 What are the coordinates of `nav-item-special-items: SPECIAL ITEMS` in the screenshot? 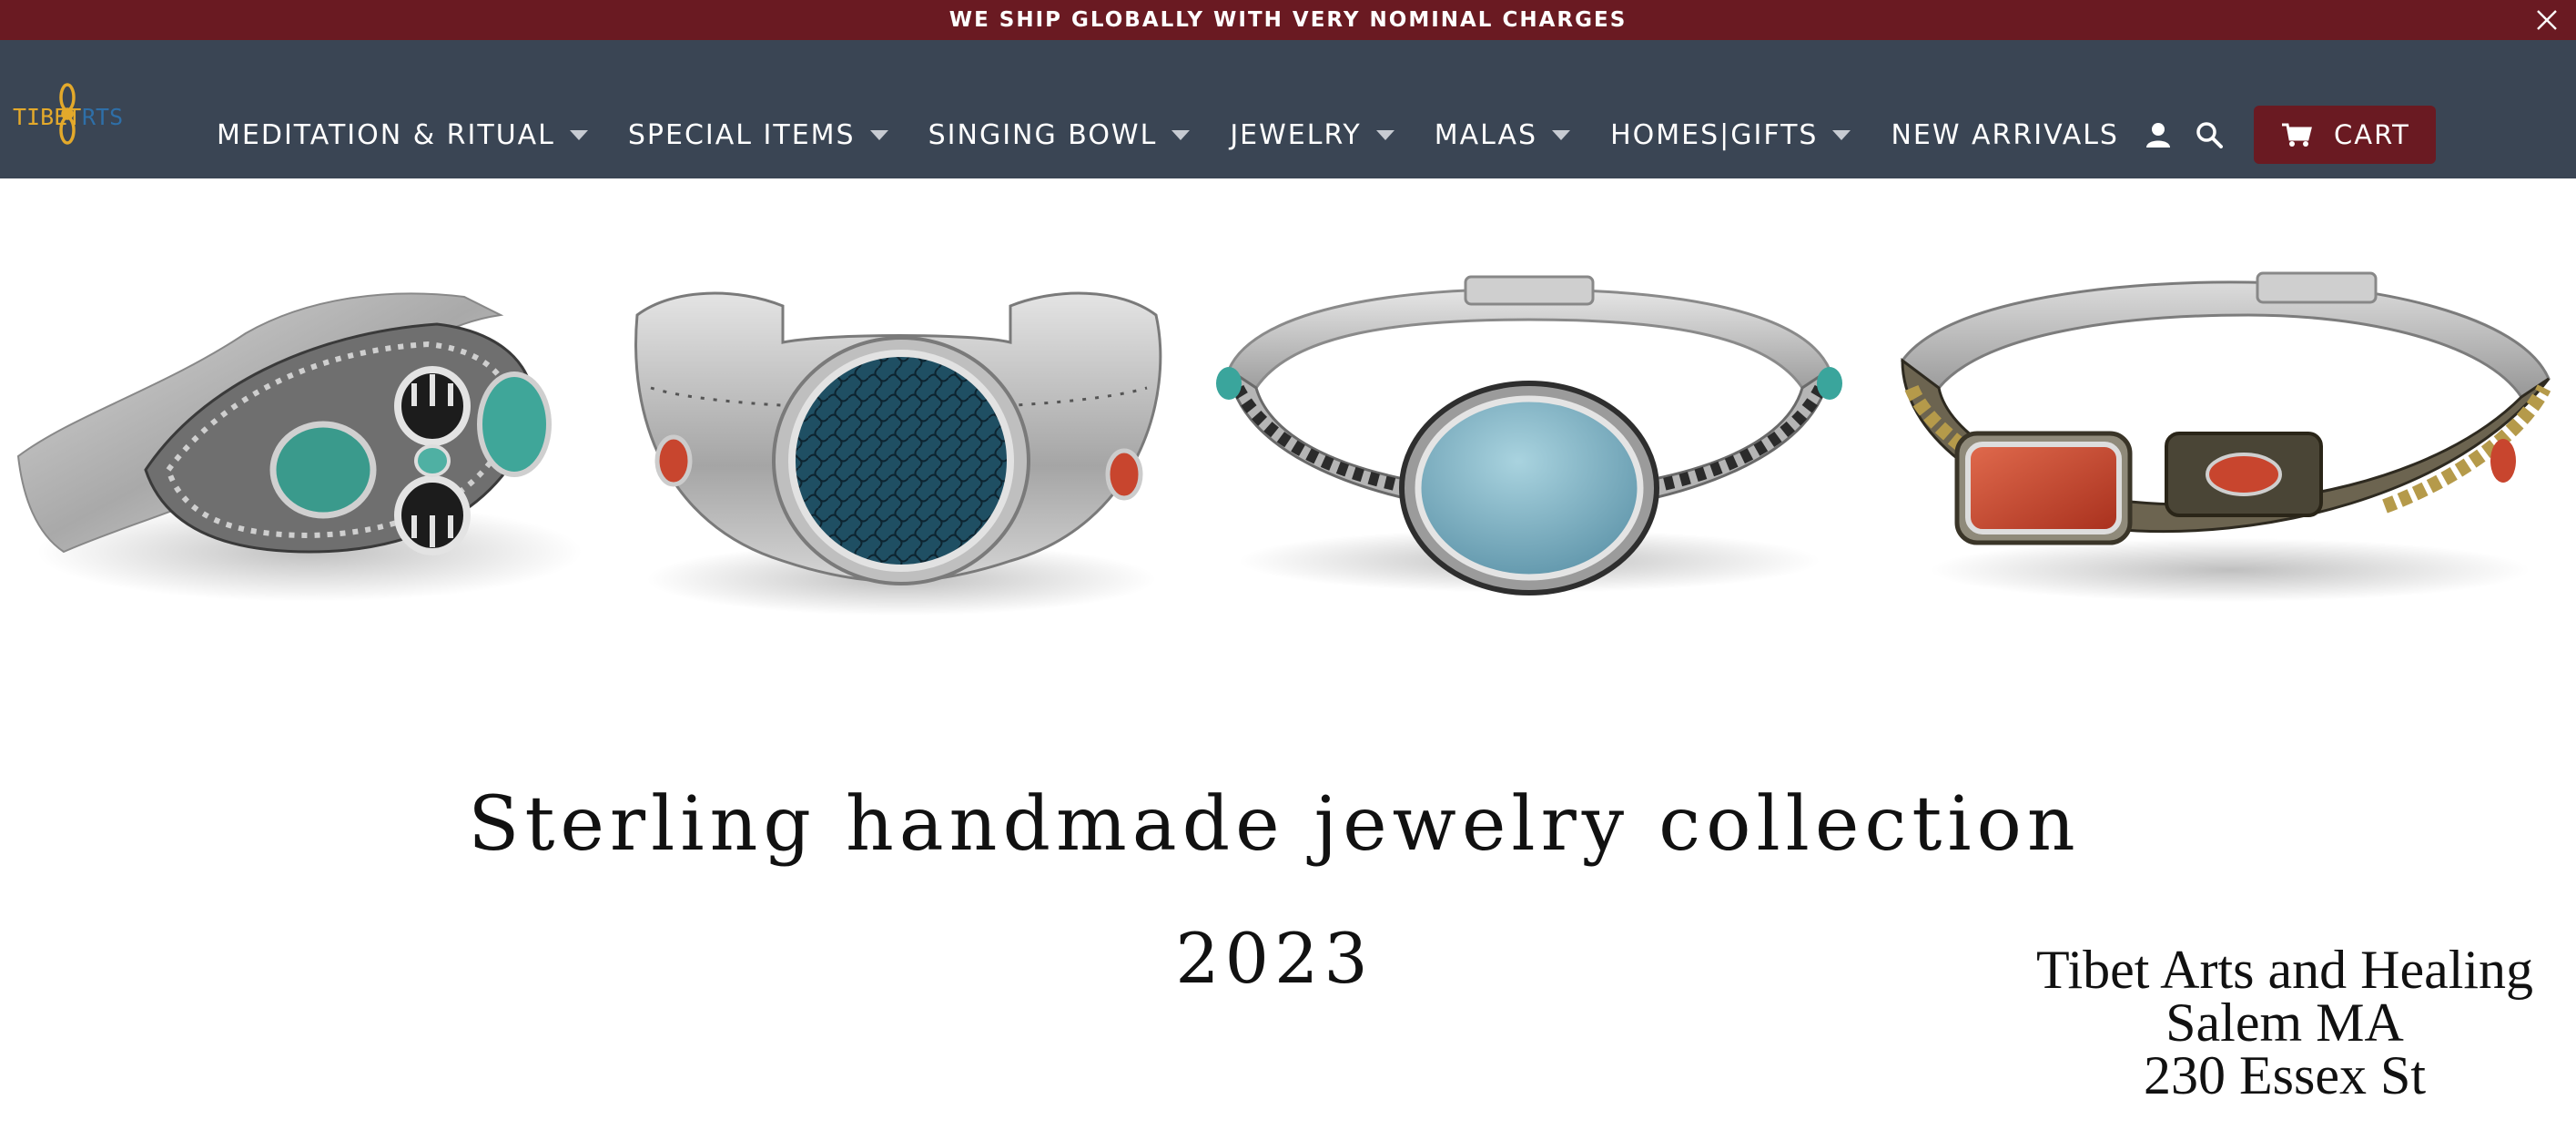 It's located at (758, 135).